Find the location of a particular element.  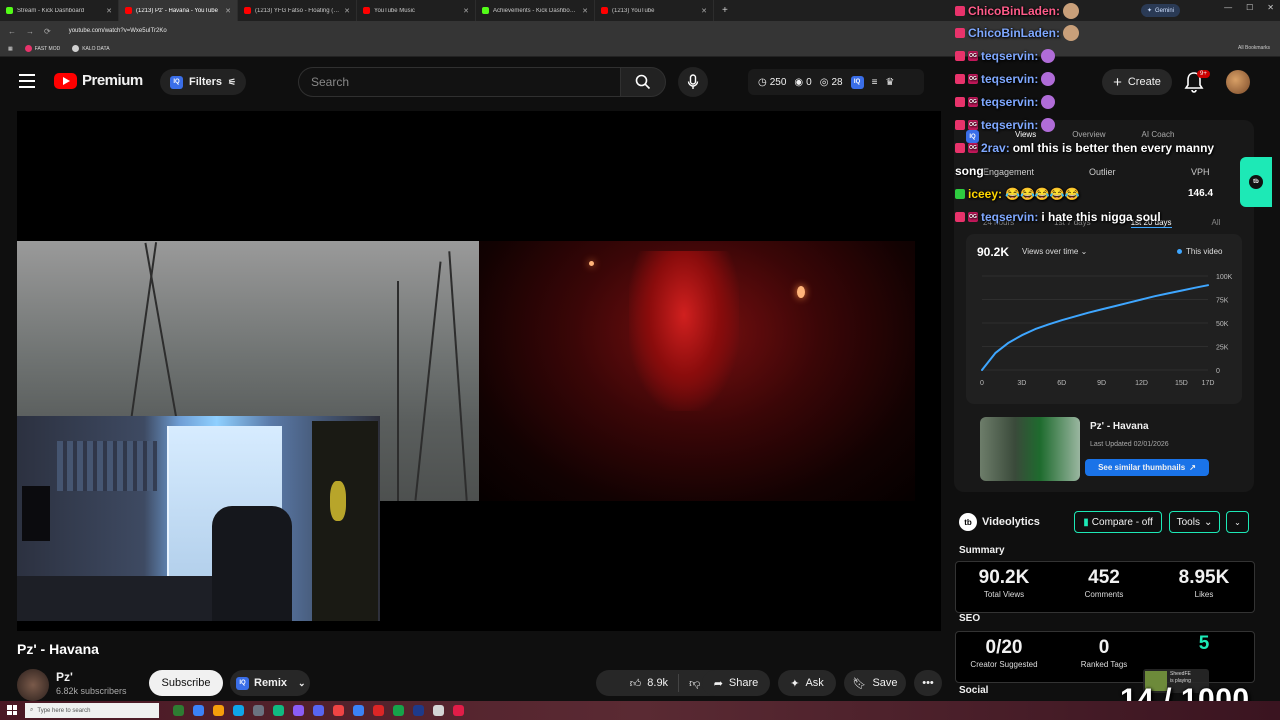

browser-tab: Stream - Kick Dashboard ✕ is located at coordinates (59, 10).